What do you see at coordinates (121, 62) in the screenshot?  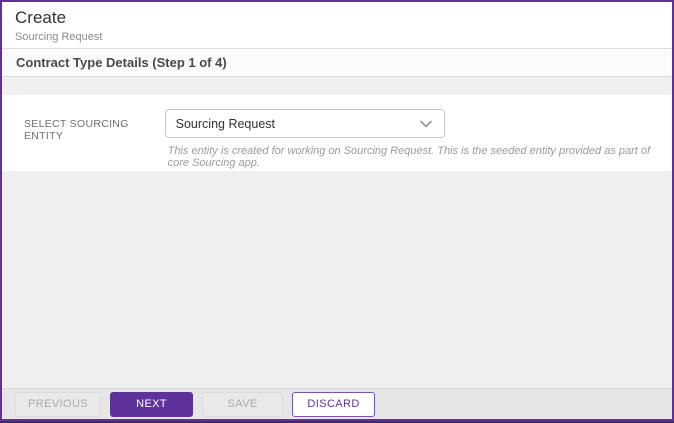 I see `section-title: Contract Type Details (Step 1 of 4)` at bounding box center [121, 62].